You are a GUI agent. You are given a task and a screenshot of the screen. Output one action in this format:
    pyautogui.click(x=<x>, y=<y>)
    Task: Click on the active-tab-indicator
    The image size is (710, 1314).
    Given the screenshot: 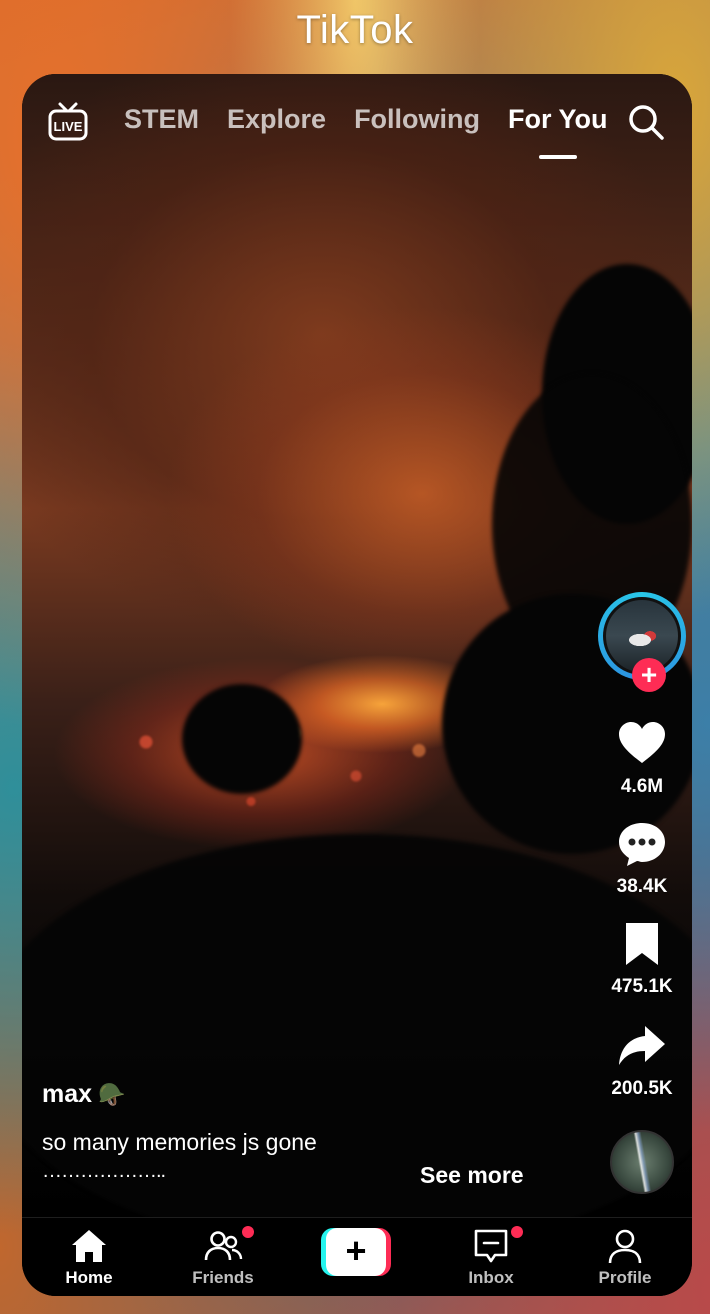 What is the action you would take?
    pyautogui.click(x=557, y=157)
    